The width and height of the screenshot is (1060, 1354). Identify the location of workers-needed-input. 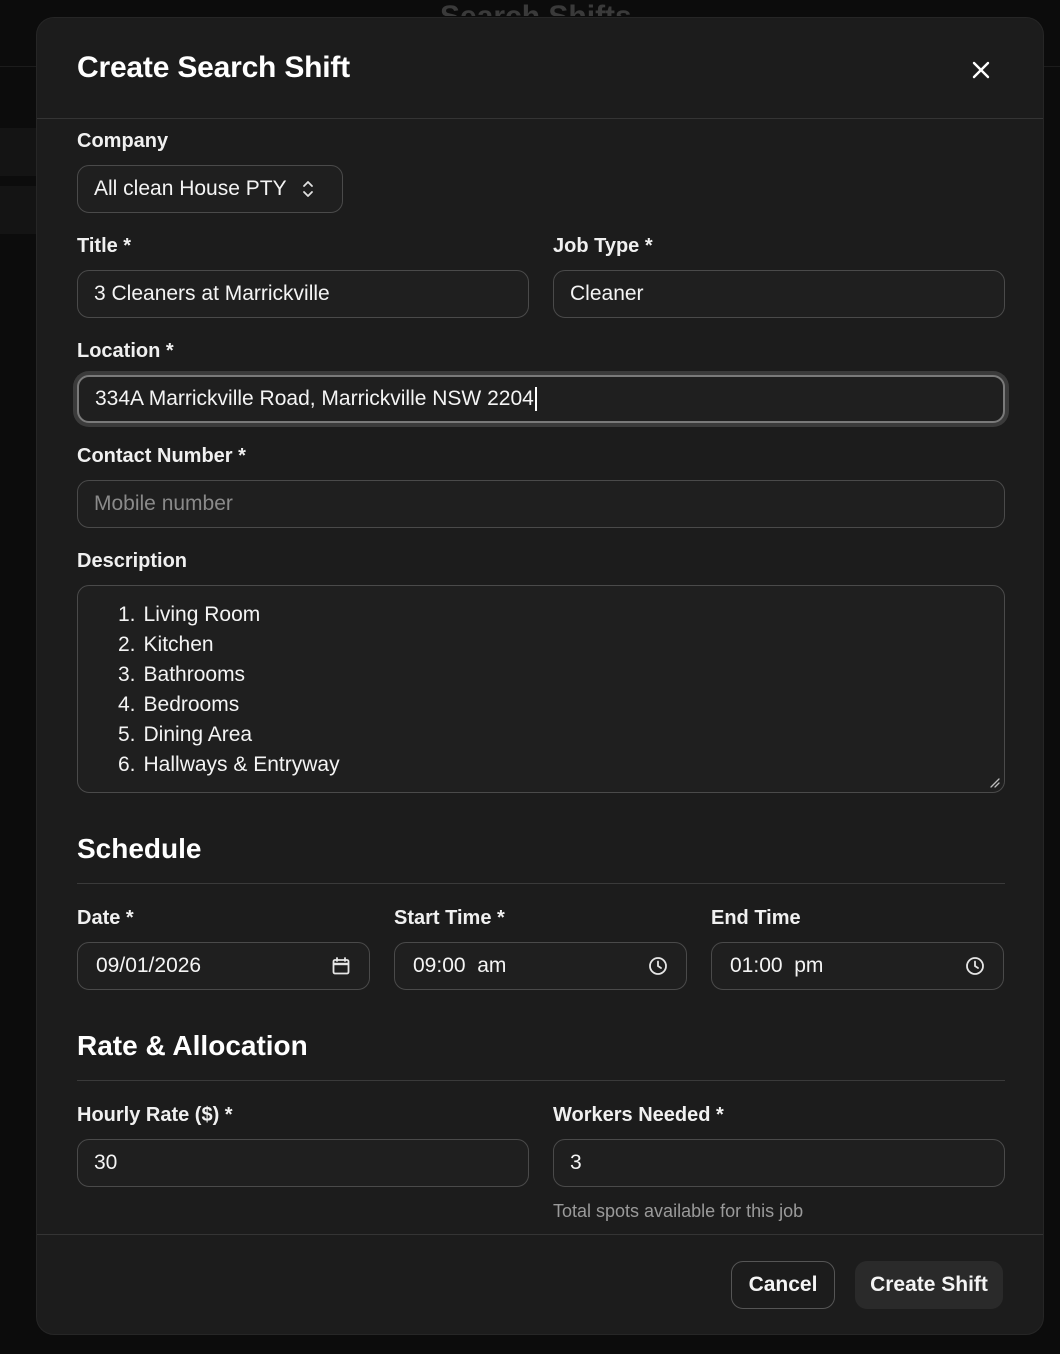
(779, 1163).